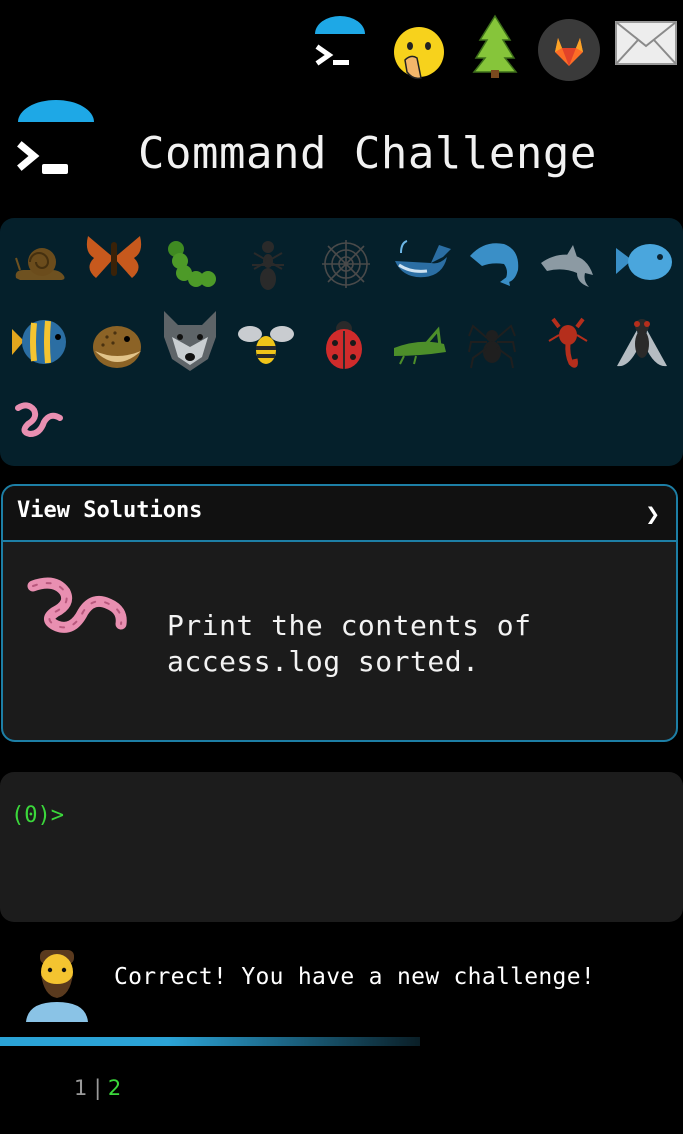 The height and width of the screenshot is (1134, 683). I want to click on pagination: 1 | 2, so click(97, 1088).